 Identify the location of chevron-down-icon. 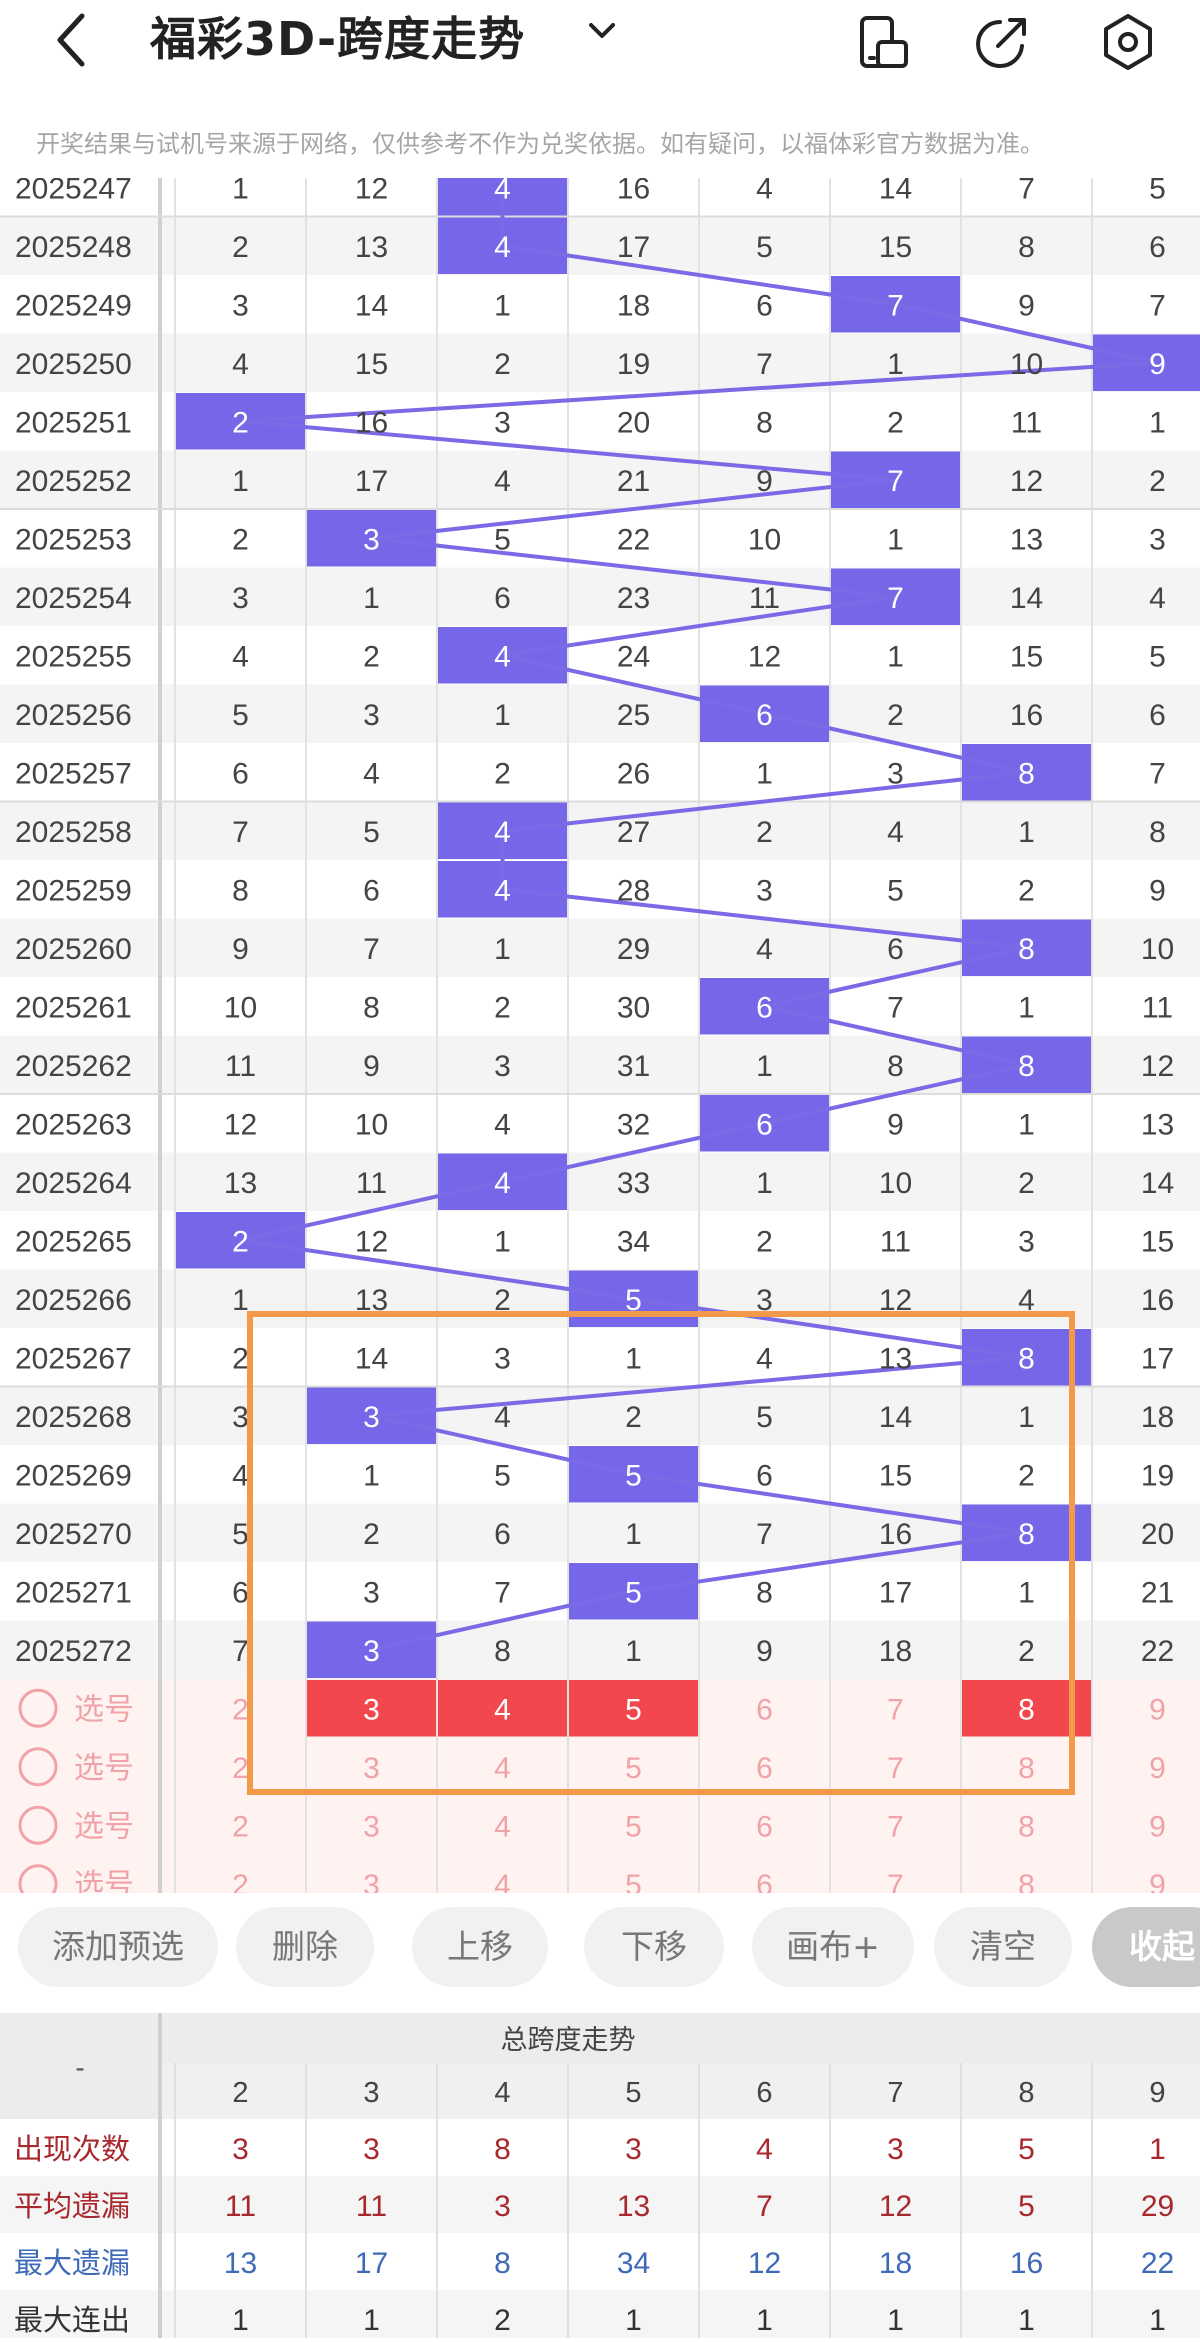
(602, 39).